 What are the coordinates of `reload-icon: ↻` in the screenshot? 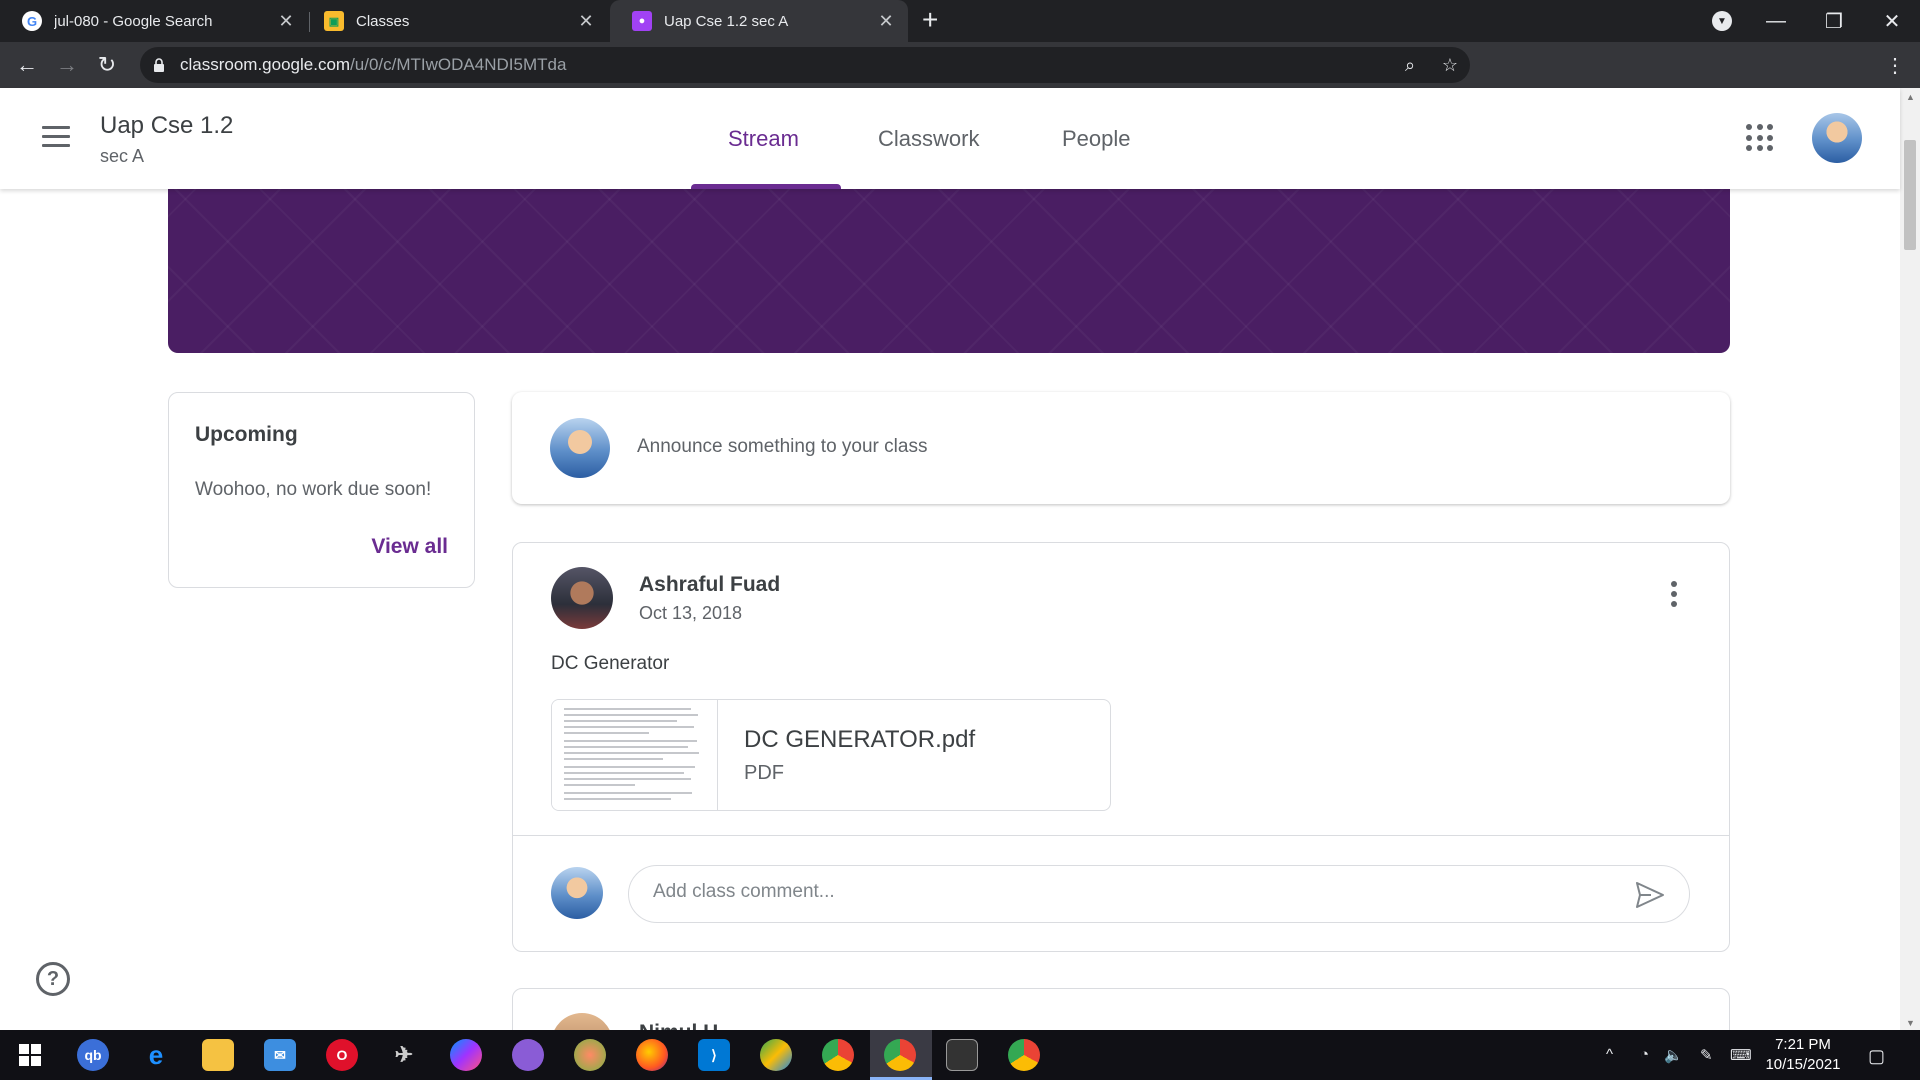 It's located at (107, 65).